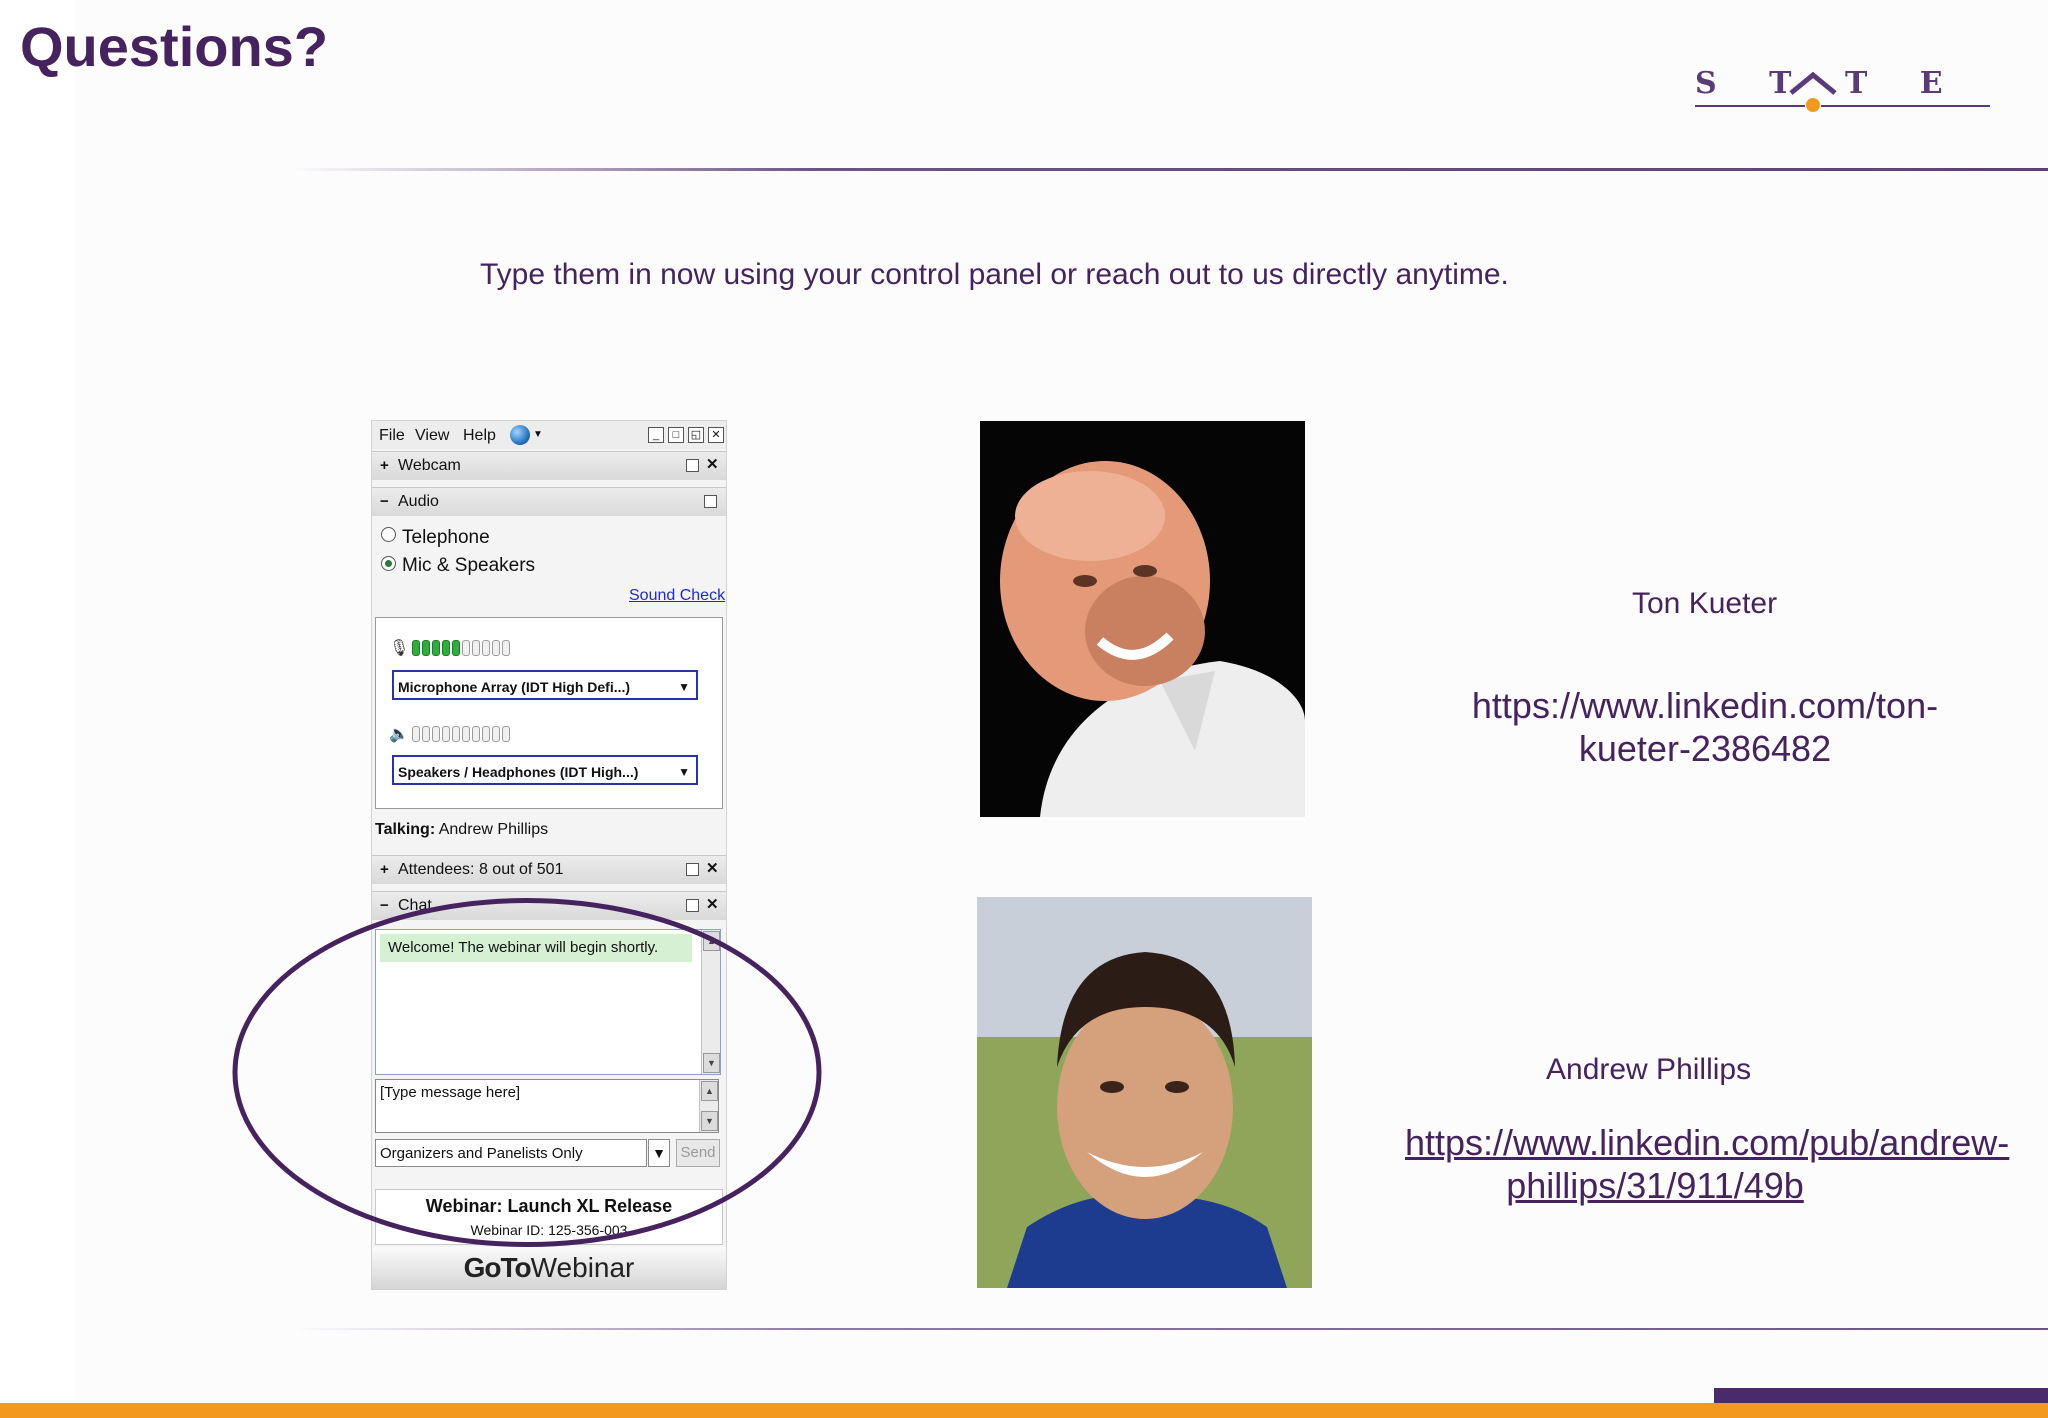 This screenshot has height=1418, width=2048. Describe the element at coordinates (549, 465) in the screenshot. I see `webcam-section-header: + Webcam ✕` at that location.